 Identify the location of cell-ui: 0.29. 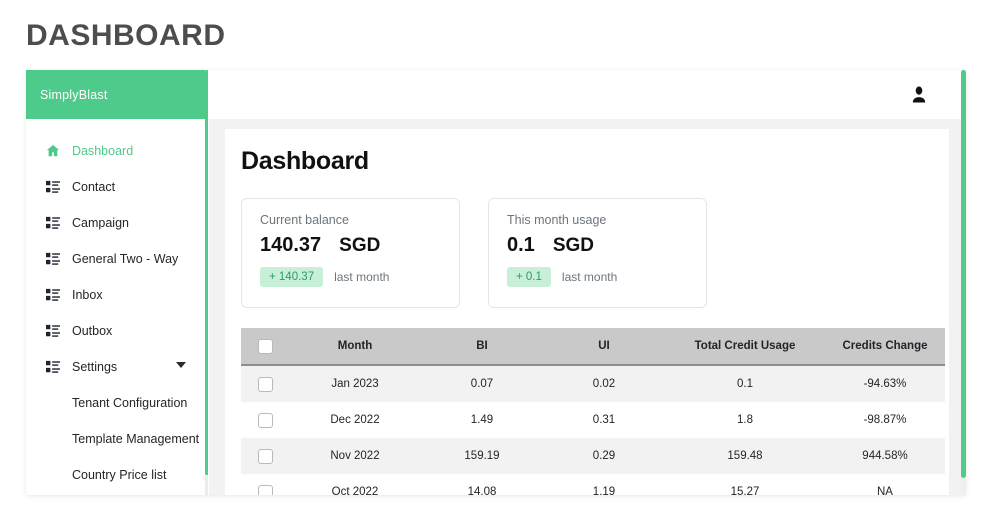
(604, 456).